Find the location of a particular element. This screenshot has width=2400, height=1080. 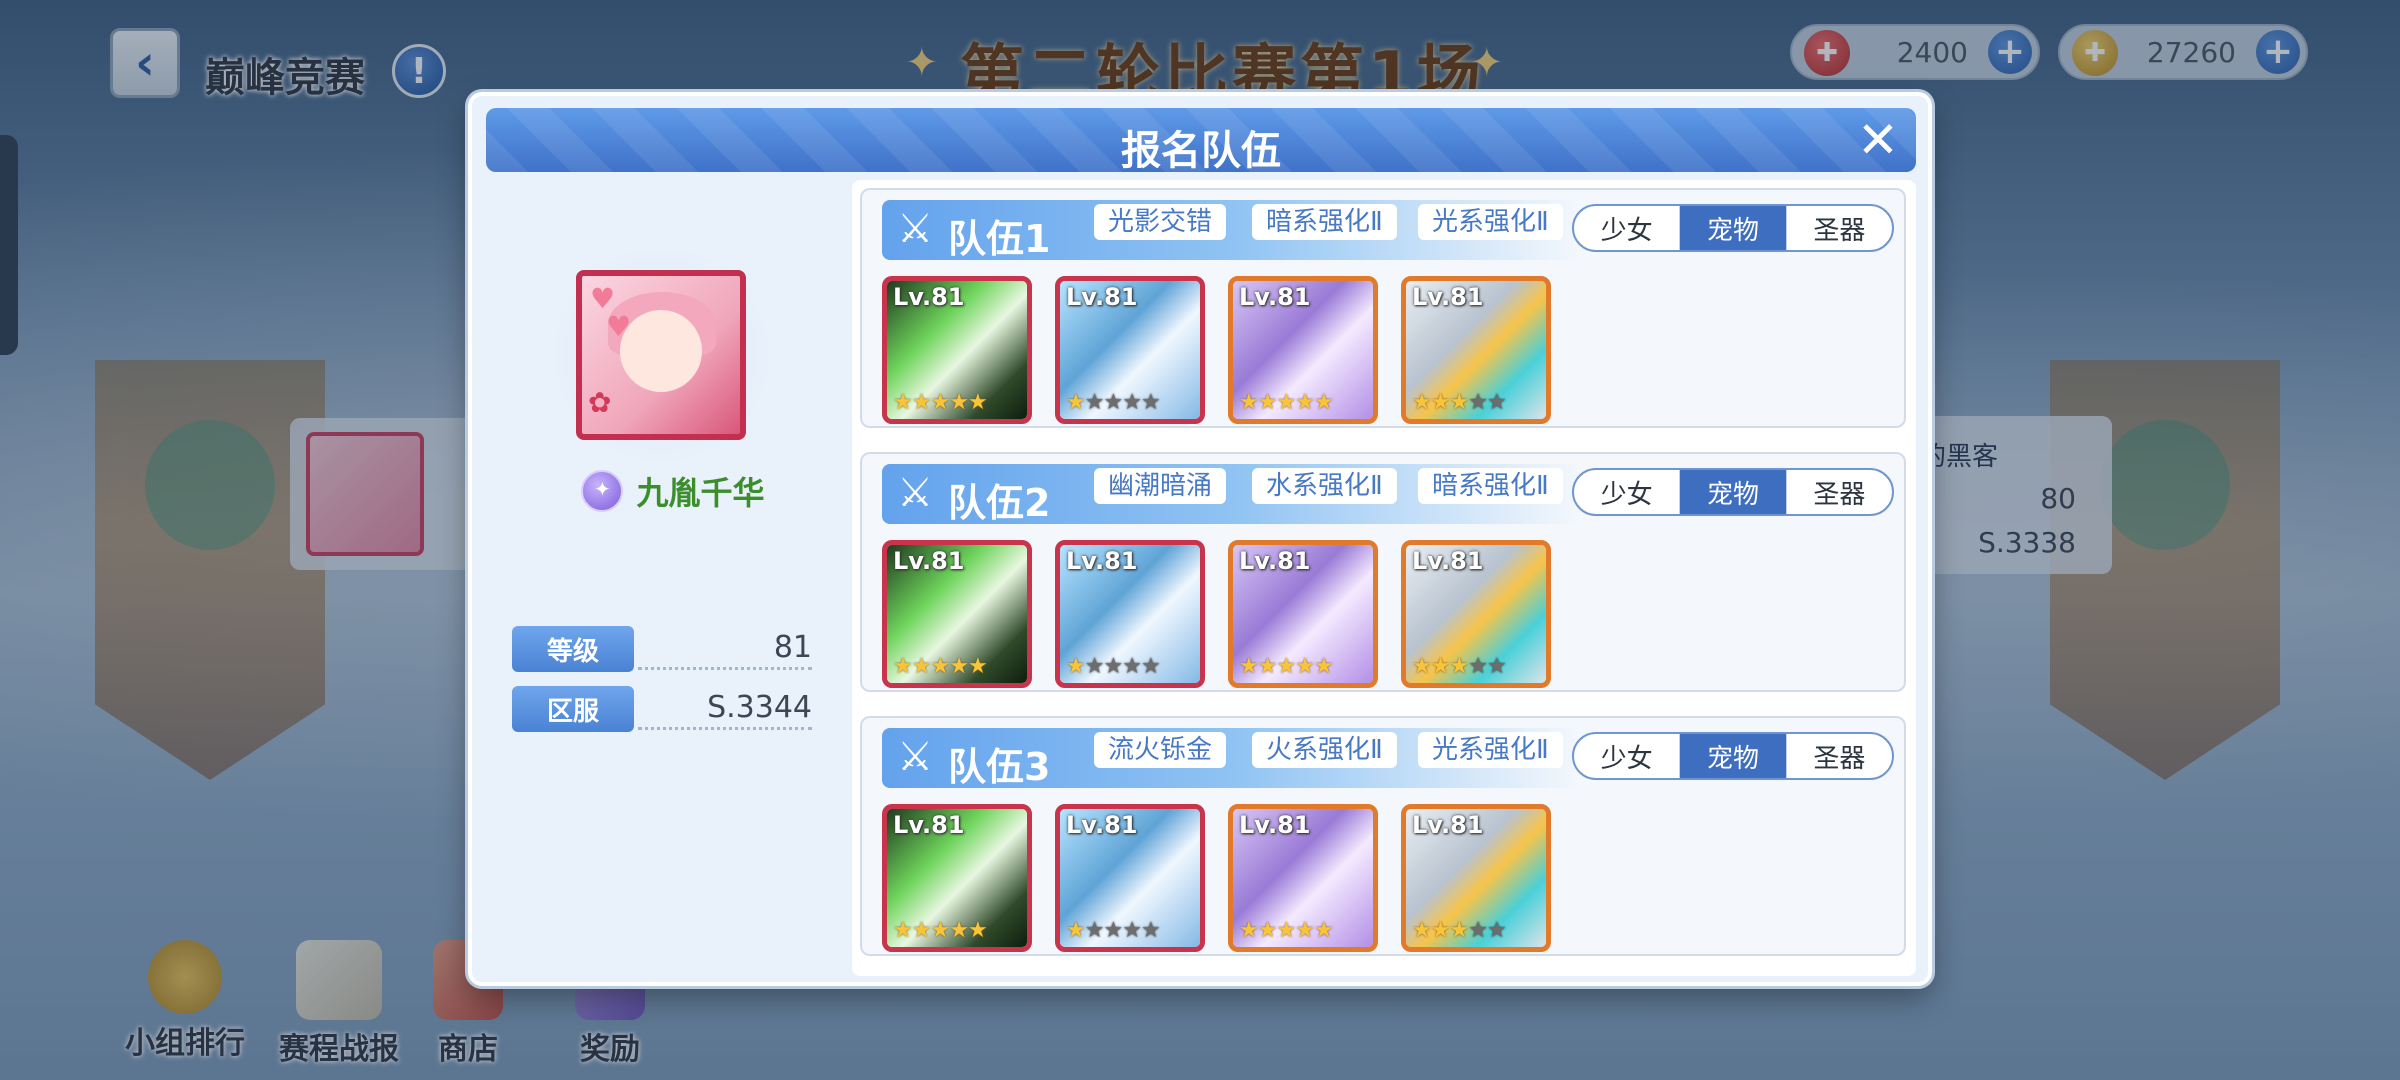

stat-row-server: 区服 S.3344 is located at coordinates (662, 709).